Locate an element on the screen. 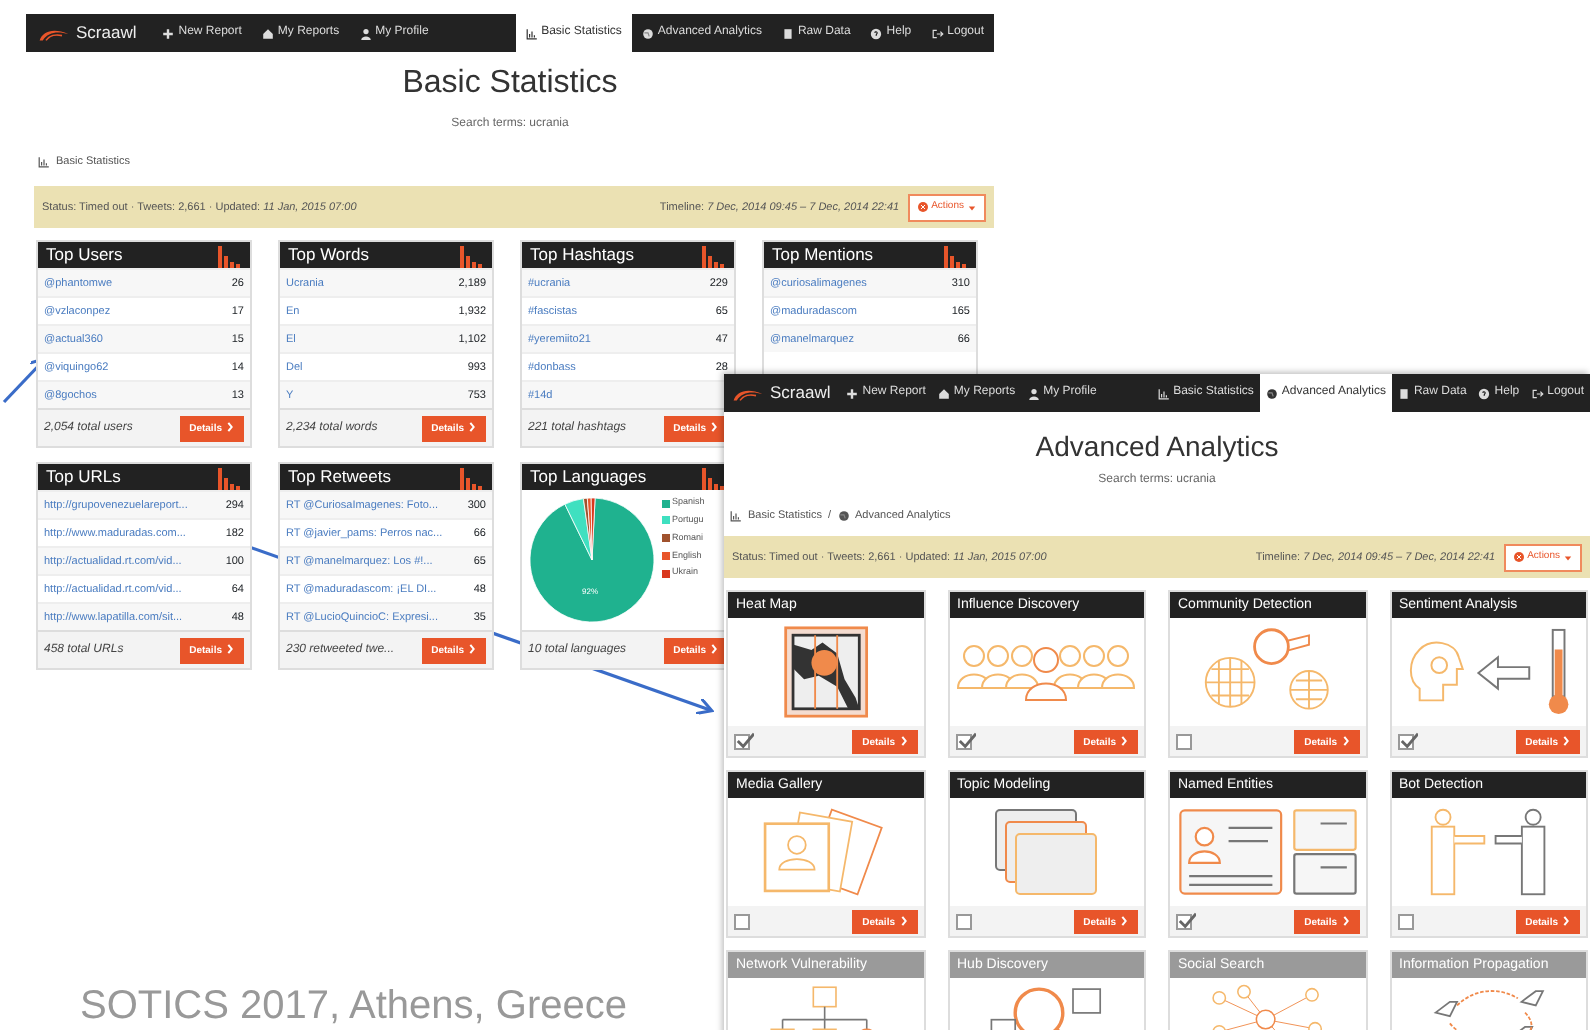 Image resolution: width=1590 pixels, height=1030 pixels. card-title: Top Mentions is located at coordinates (823, 255).